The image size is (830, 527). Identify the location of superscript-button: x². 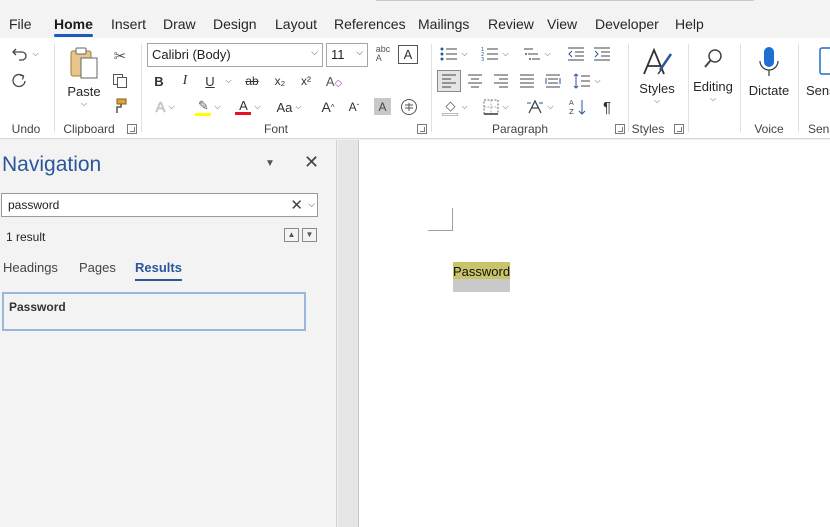
(306, 81).